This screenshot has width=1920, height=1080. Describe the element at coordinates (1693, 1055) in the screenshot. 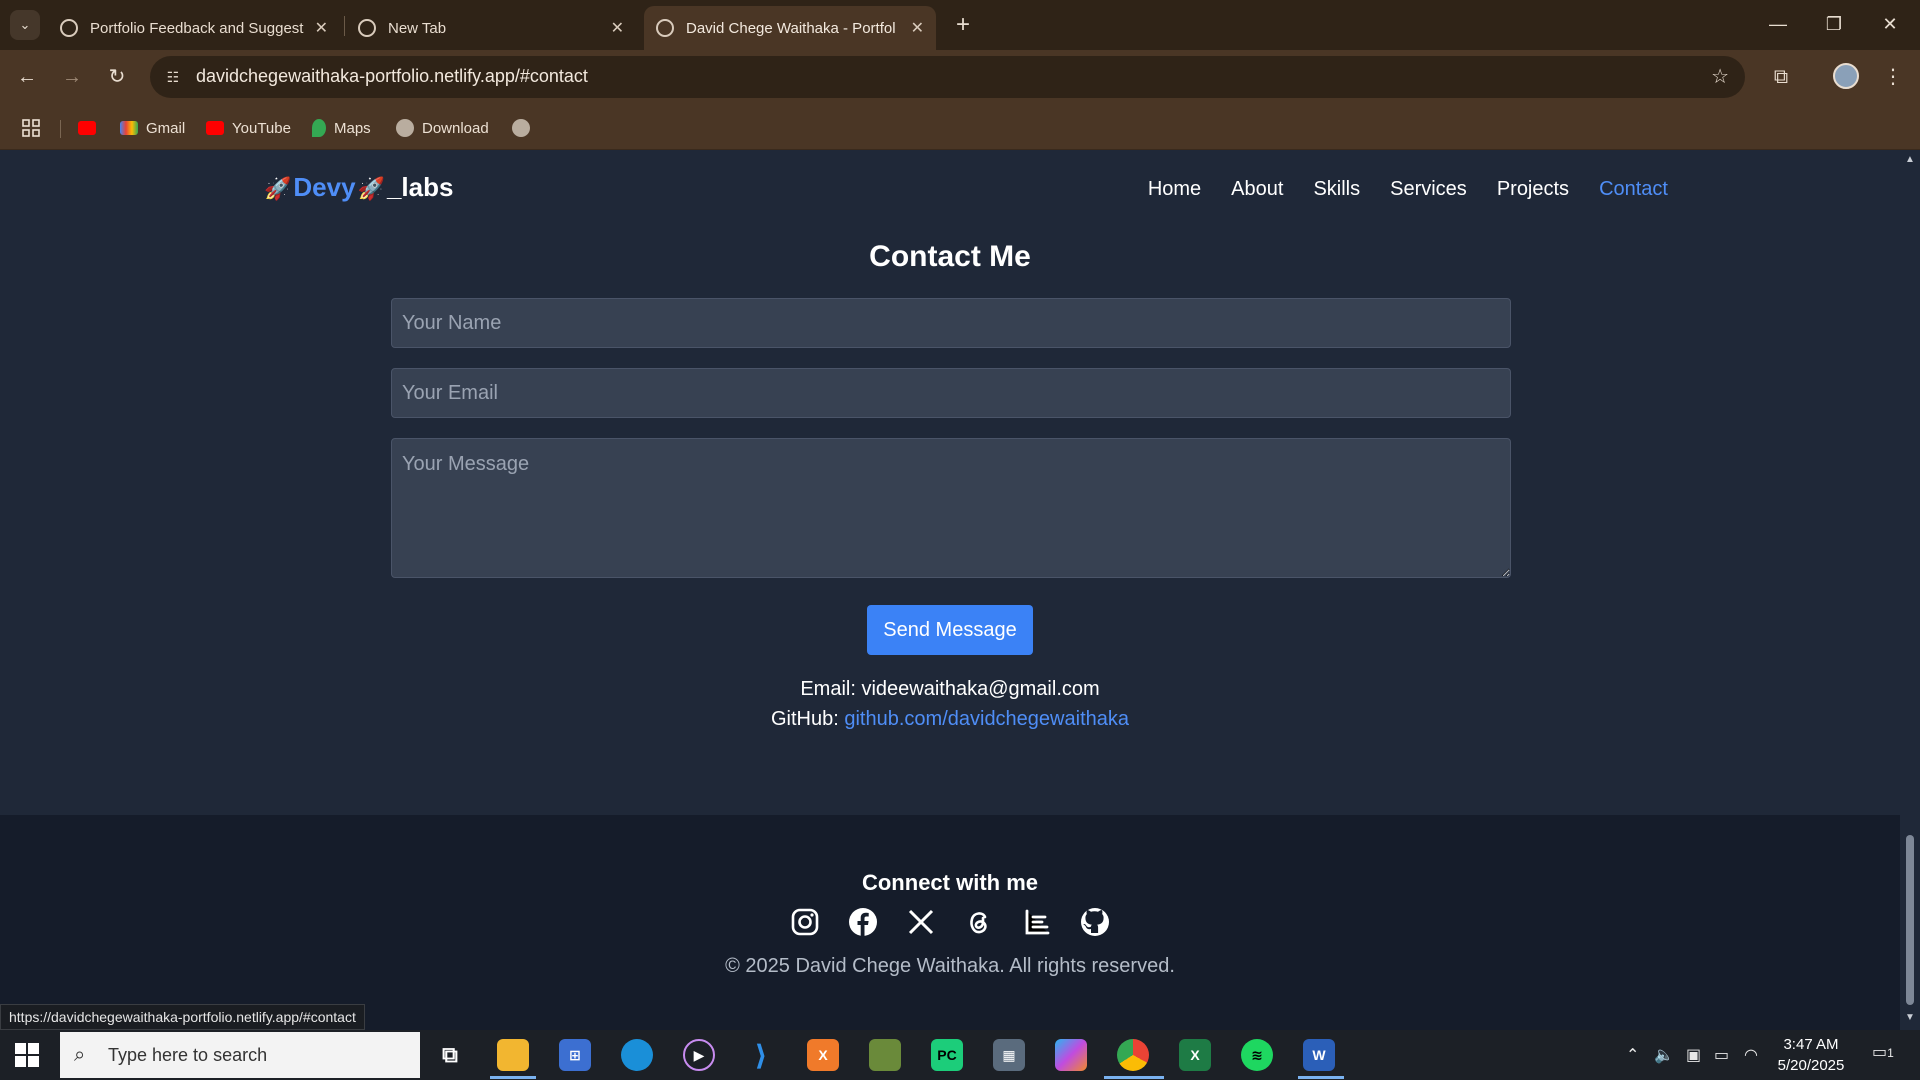

I see `meet-now-icon: ▣` at that location.